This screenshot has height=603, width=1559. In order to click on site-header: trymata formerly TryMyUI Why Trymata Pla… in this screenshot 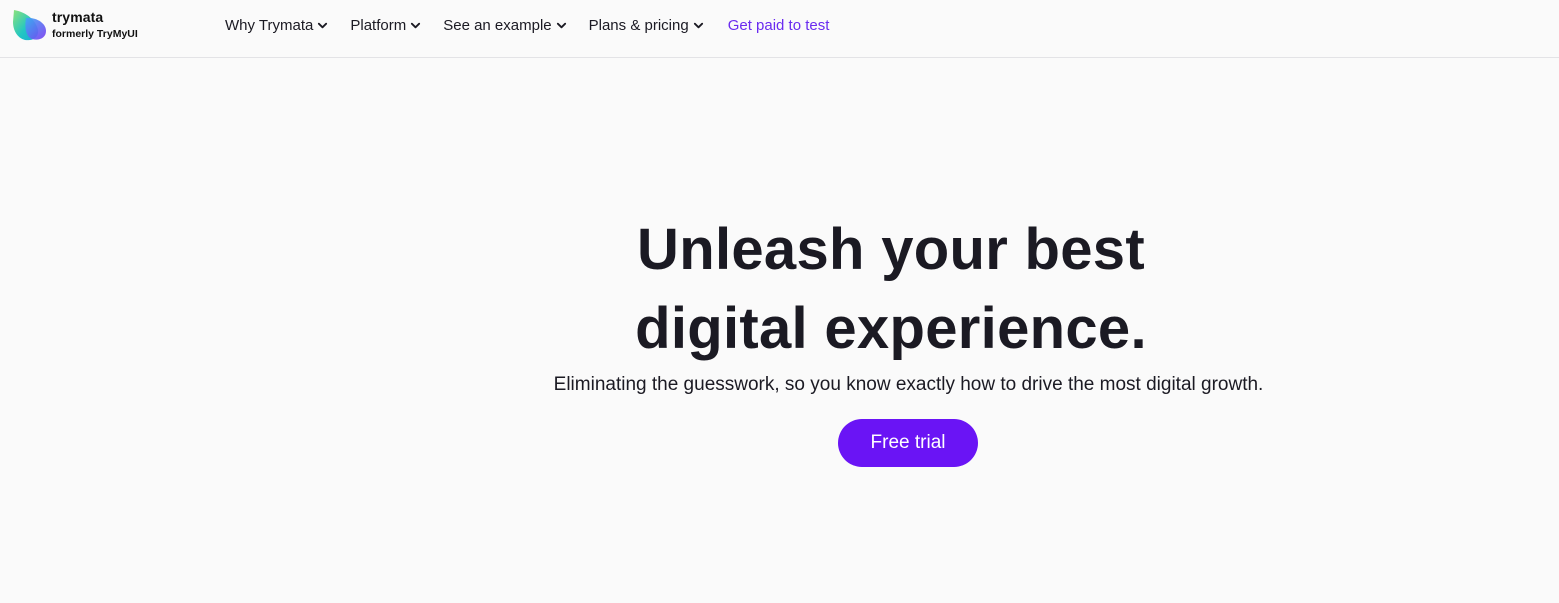, I will do `click(779, 29)`.